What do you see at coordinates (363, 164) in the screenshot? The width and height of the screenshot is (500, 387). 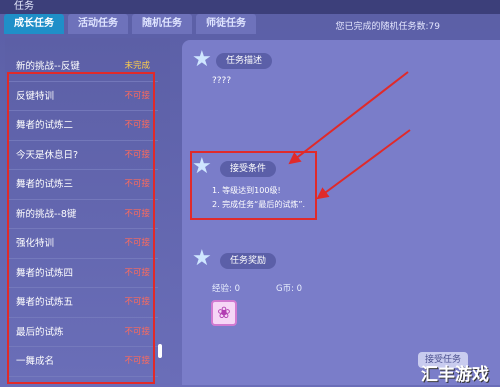 I see `arrow-to-requirements` at bounding box center [363, 164].